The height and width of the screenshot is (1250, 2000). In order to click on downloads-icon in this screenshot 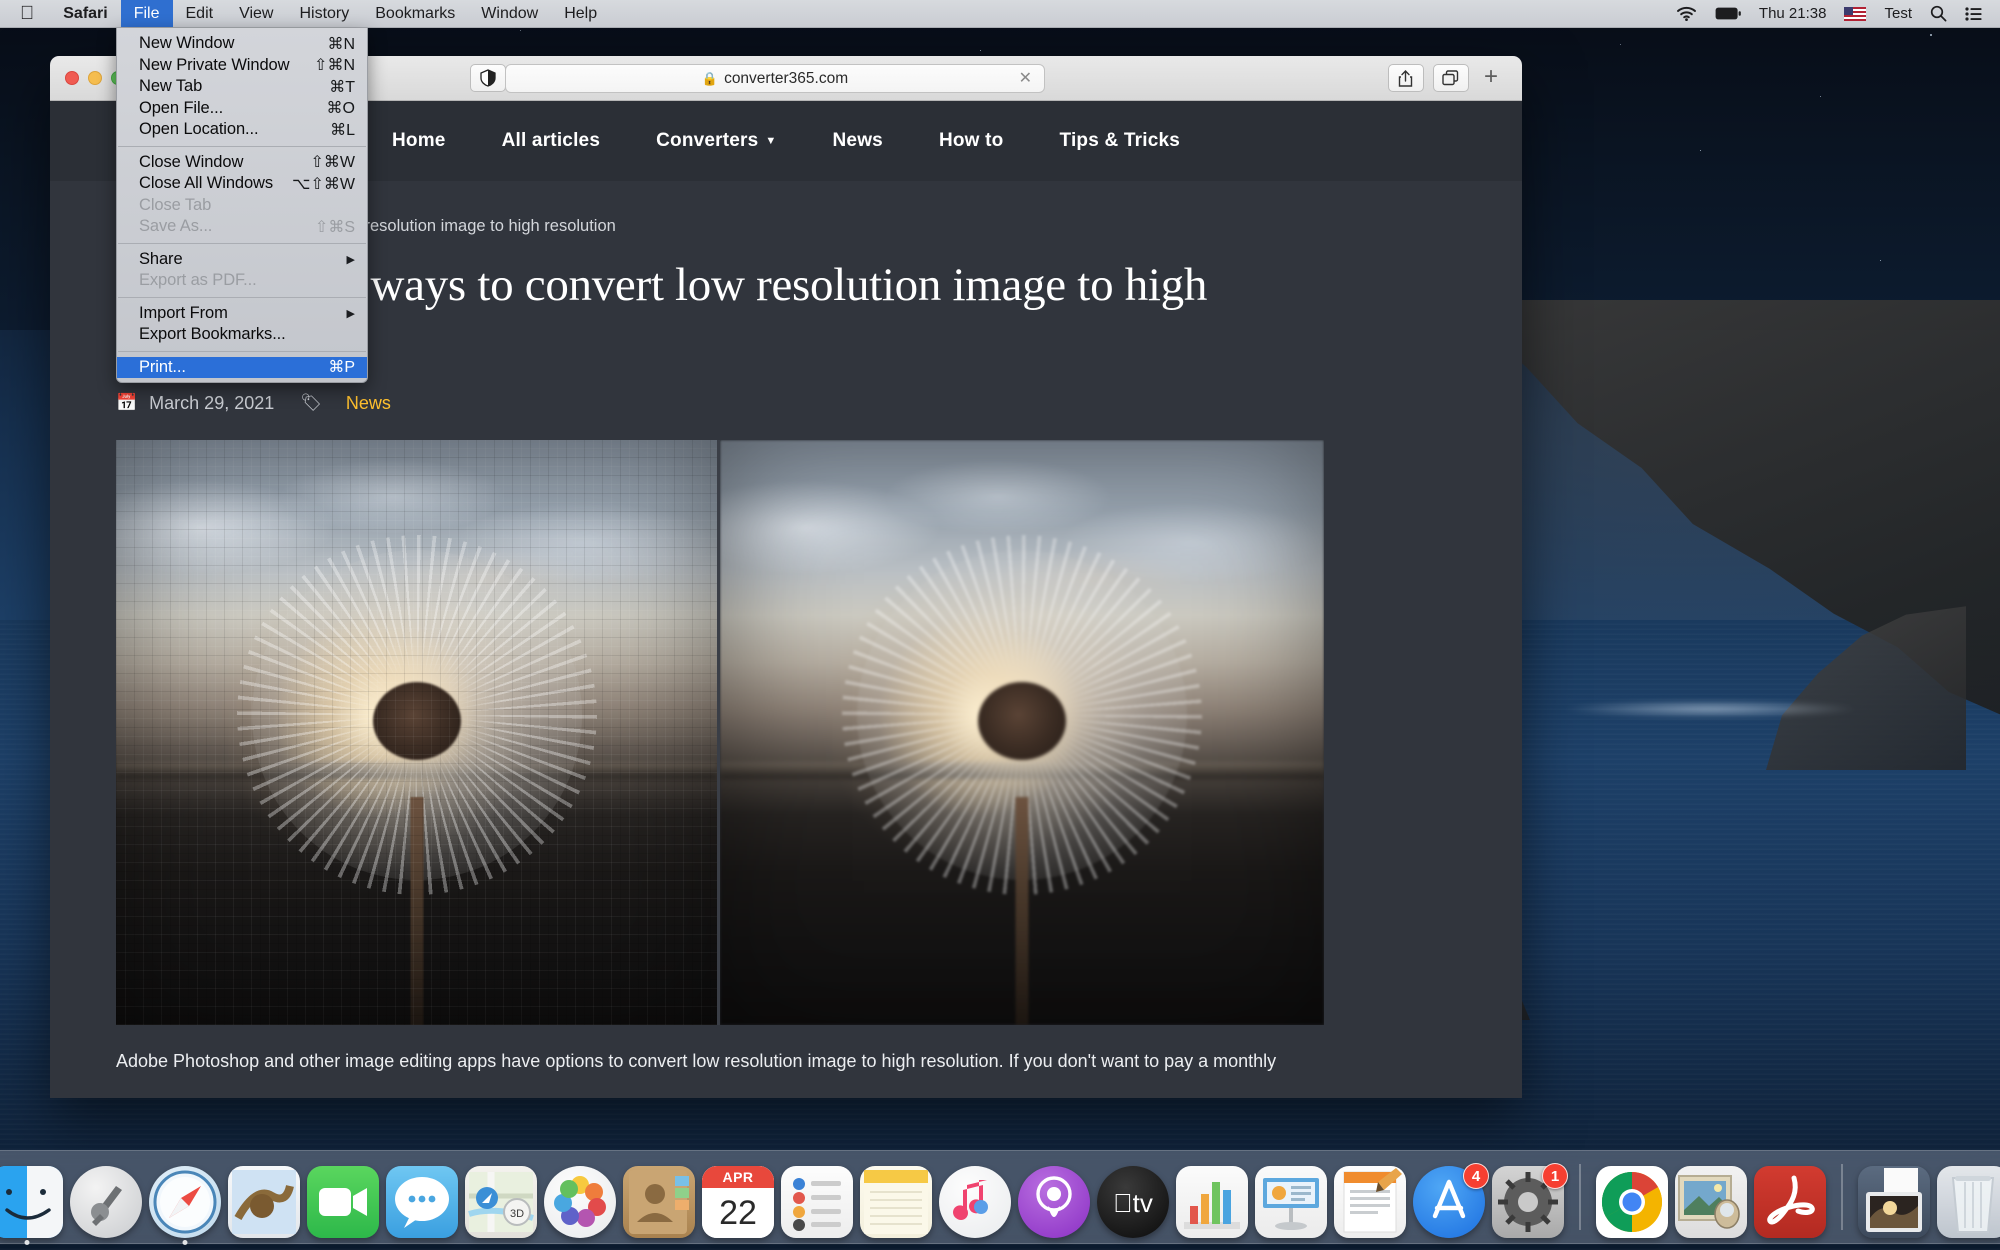, I will do `click(1894, 1202)`.